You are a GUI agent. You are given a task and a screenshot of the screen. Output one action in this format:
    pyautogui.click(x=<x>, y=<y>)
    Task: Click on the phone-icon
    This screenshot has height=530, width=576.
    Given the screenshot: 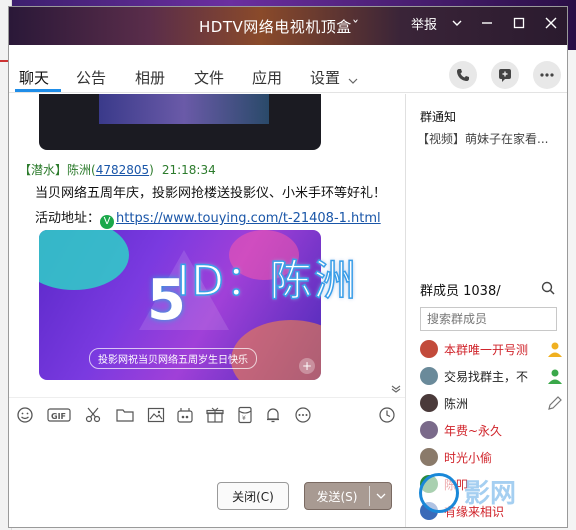 What is the action you would take?
    pyautogui.click(x=463, y=75)
    